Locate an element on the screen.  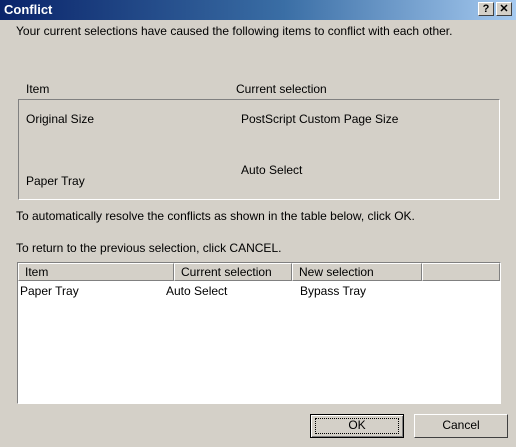
title-bar: Conflict ? ✕ is located at coordinates (258, 10).